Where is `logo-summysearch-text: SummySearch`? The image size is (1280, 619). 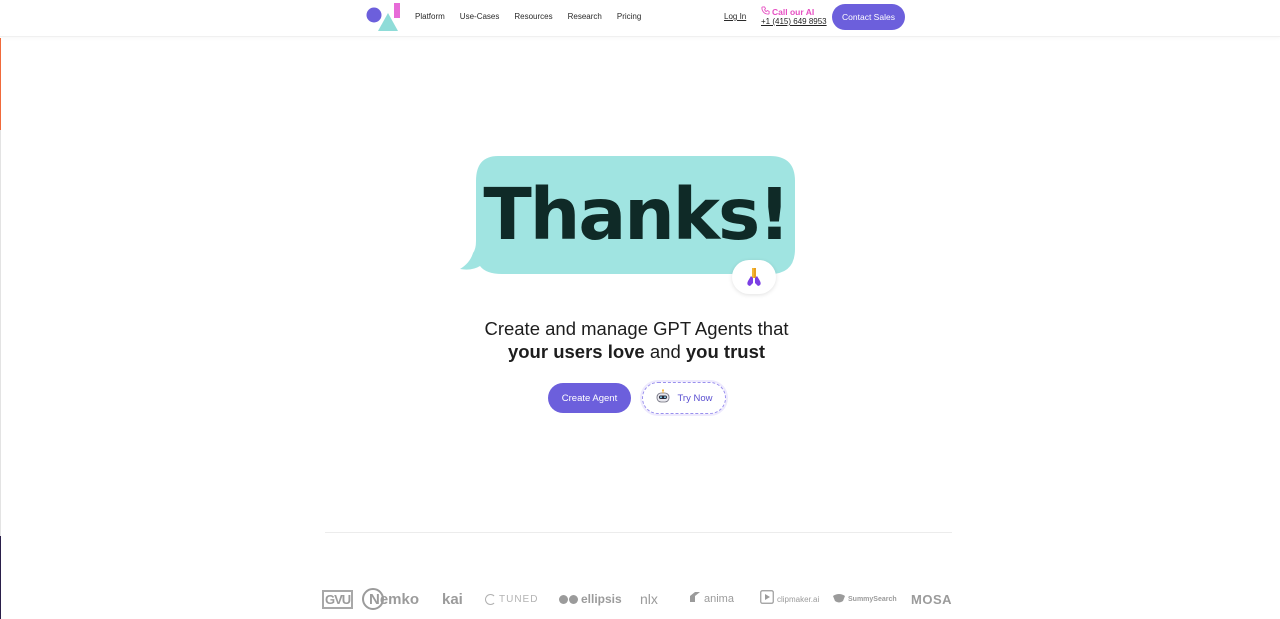 logo-summysearch-text: SummySearch is located at coordinates (872, 599).